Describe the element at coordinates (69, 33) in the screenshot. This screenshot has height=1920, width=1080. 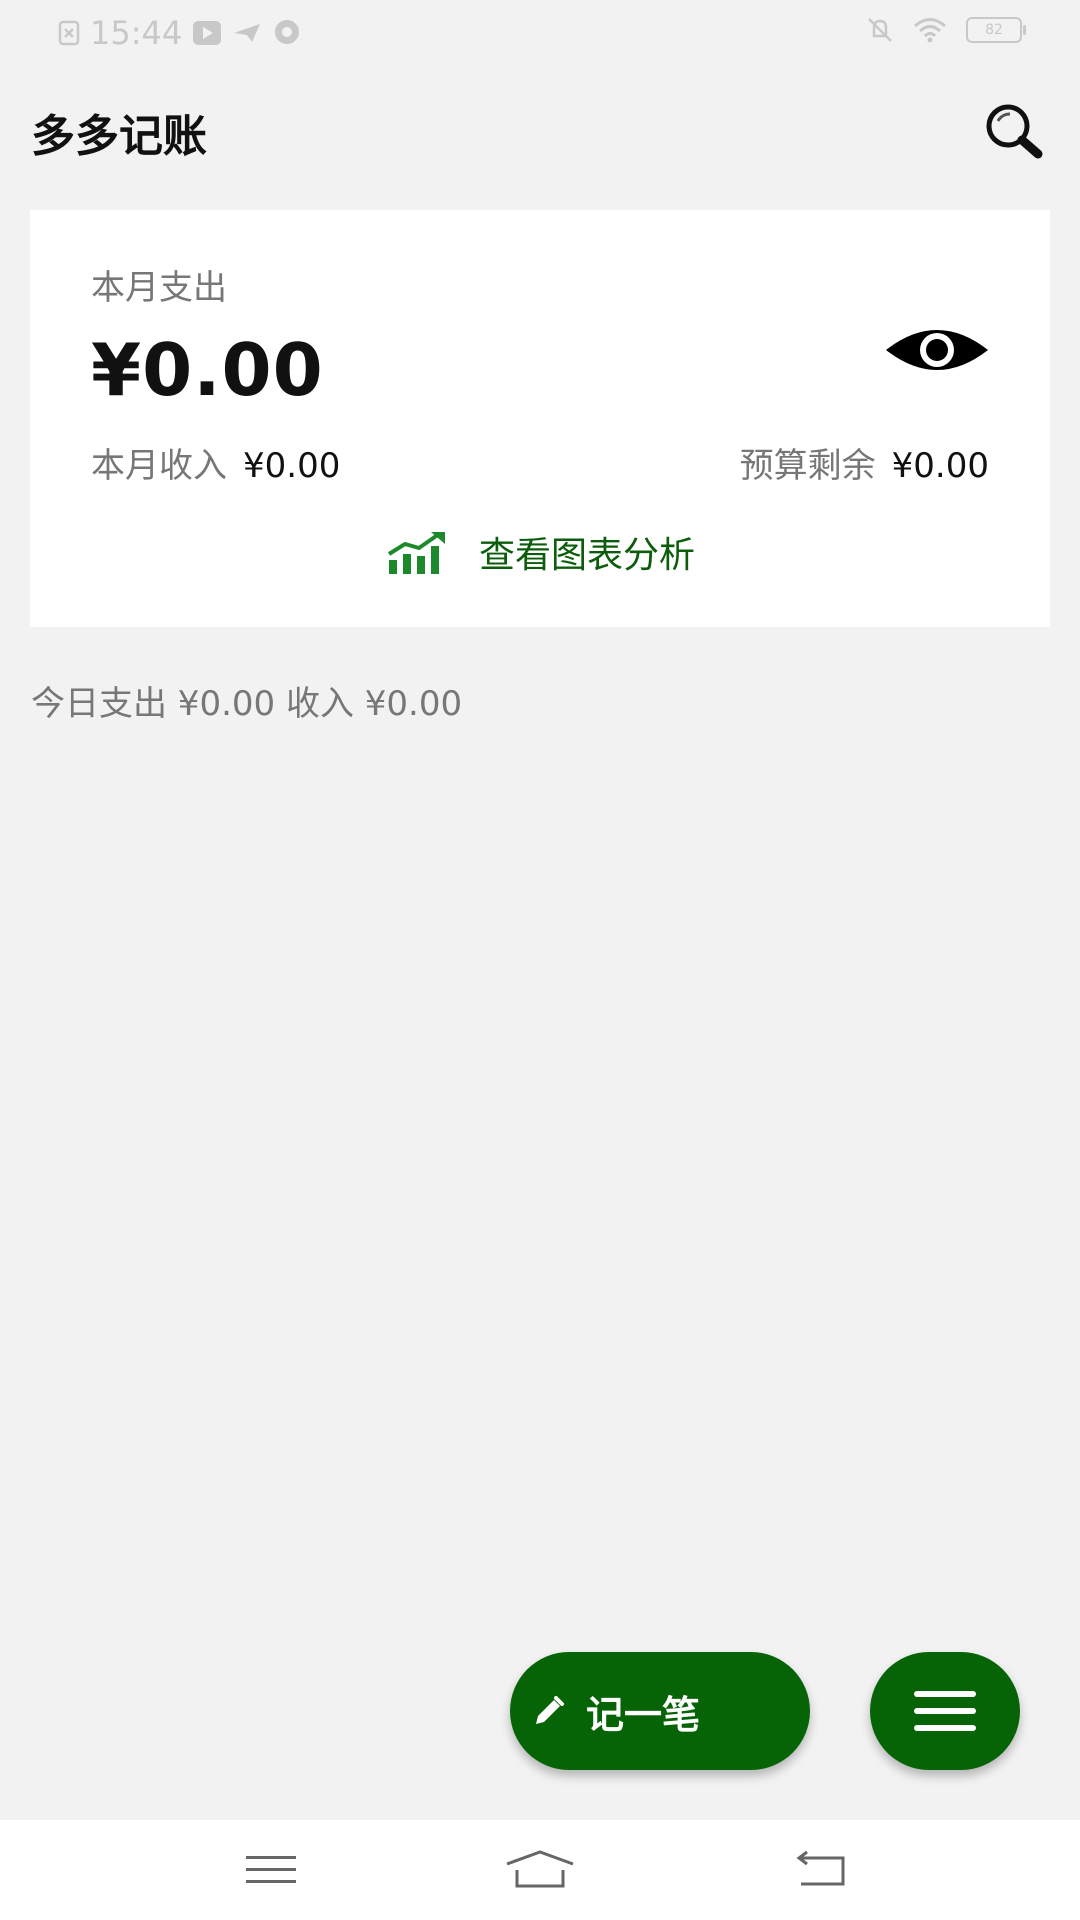
I see `sim-icon` at that location.